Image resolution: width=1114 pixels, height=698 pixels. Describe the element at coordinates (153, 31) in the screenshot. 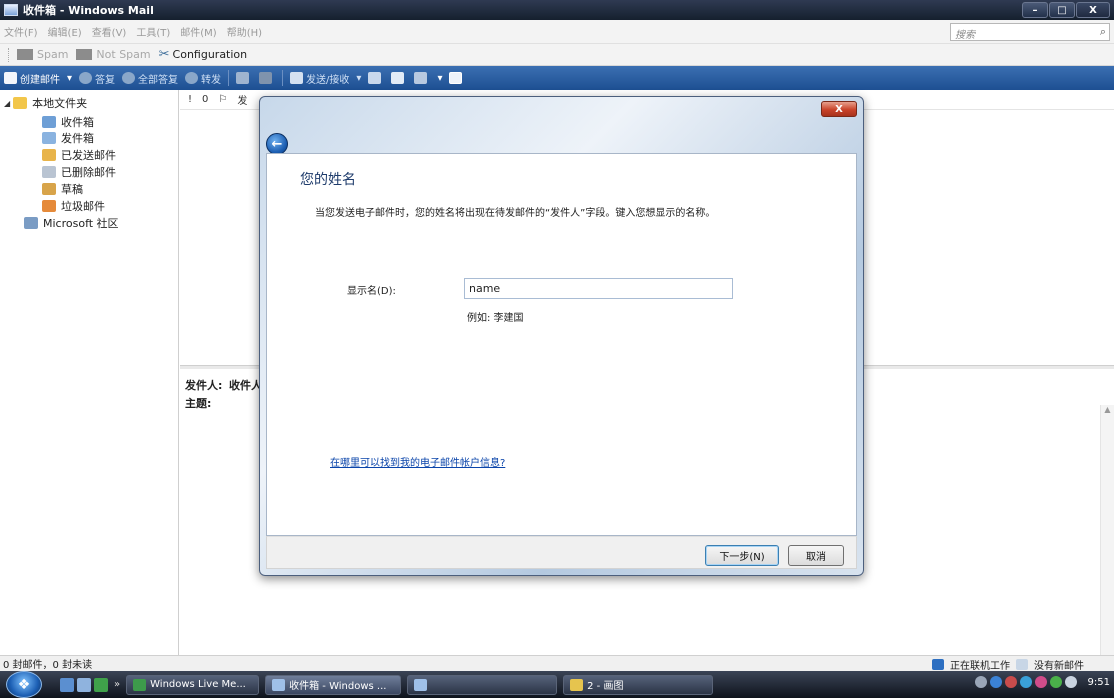

I see `menu-tools: 工具(T)` at that location.